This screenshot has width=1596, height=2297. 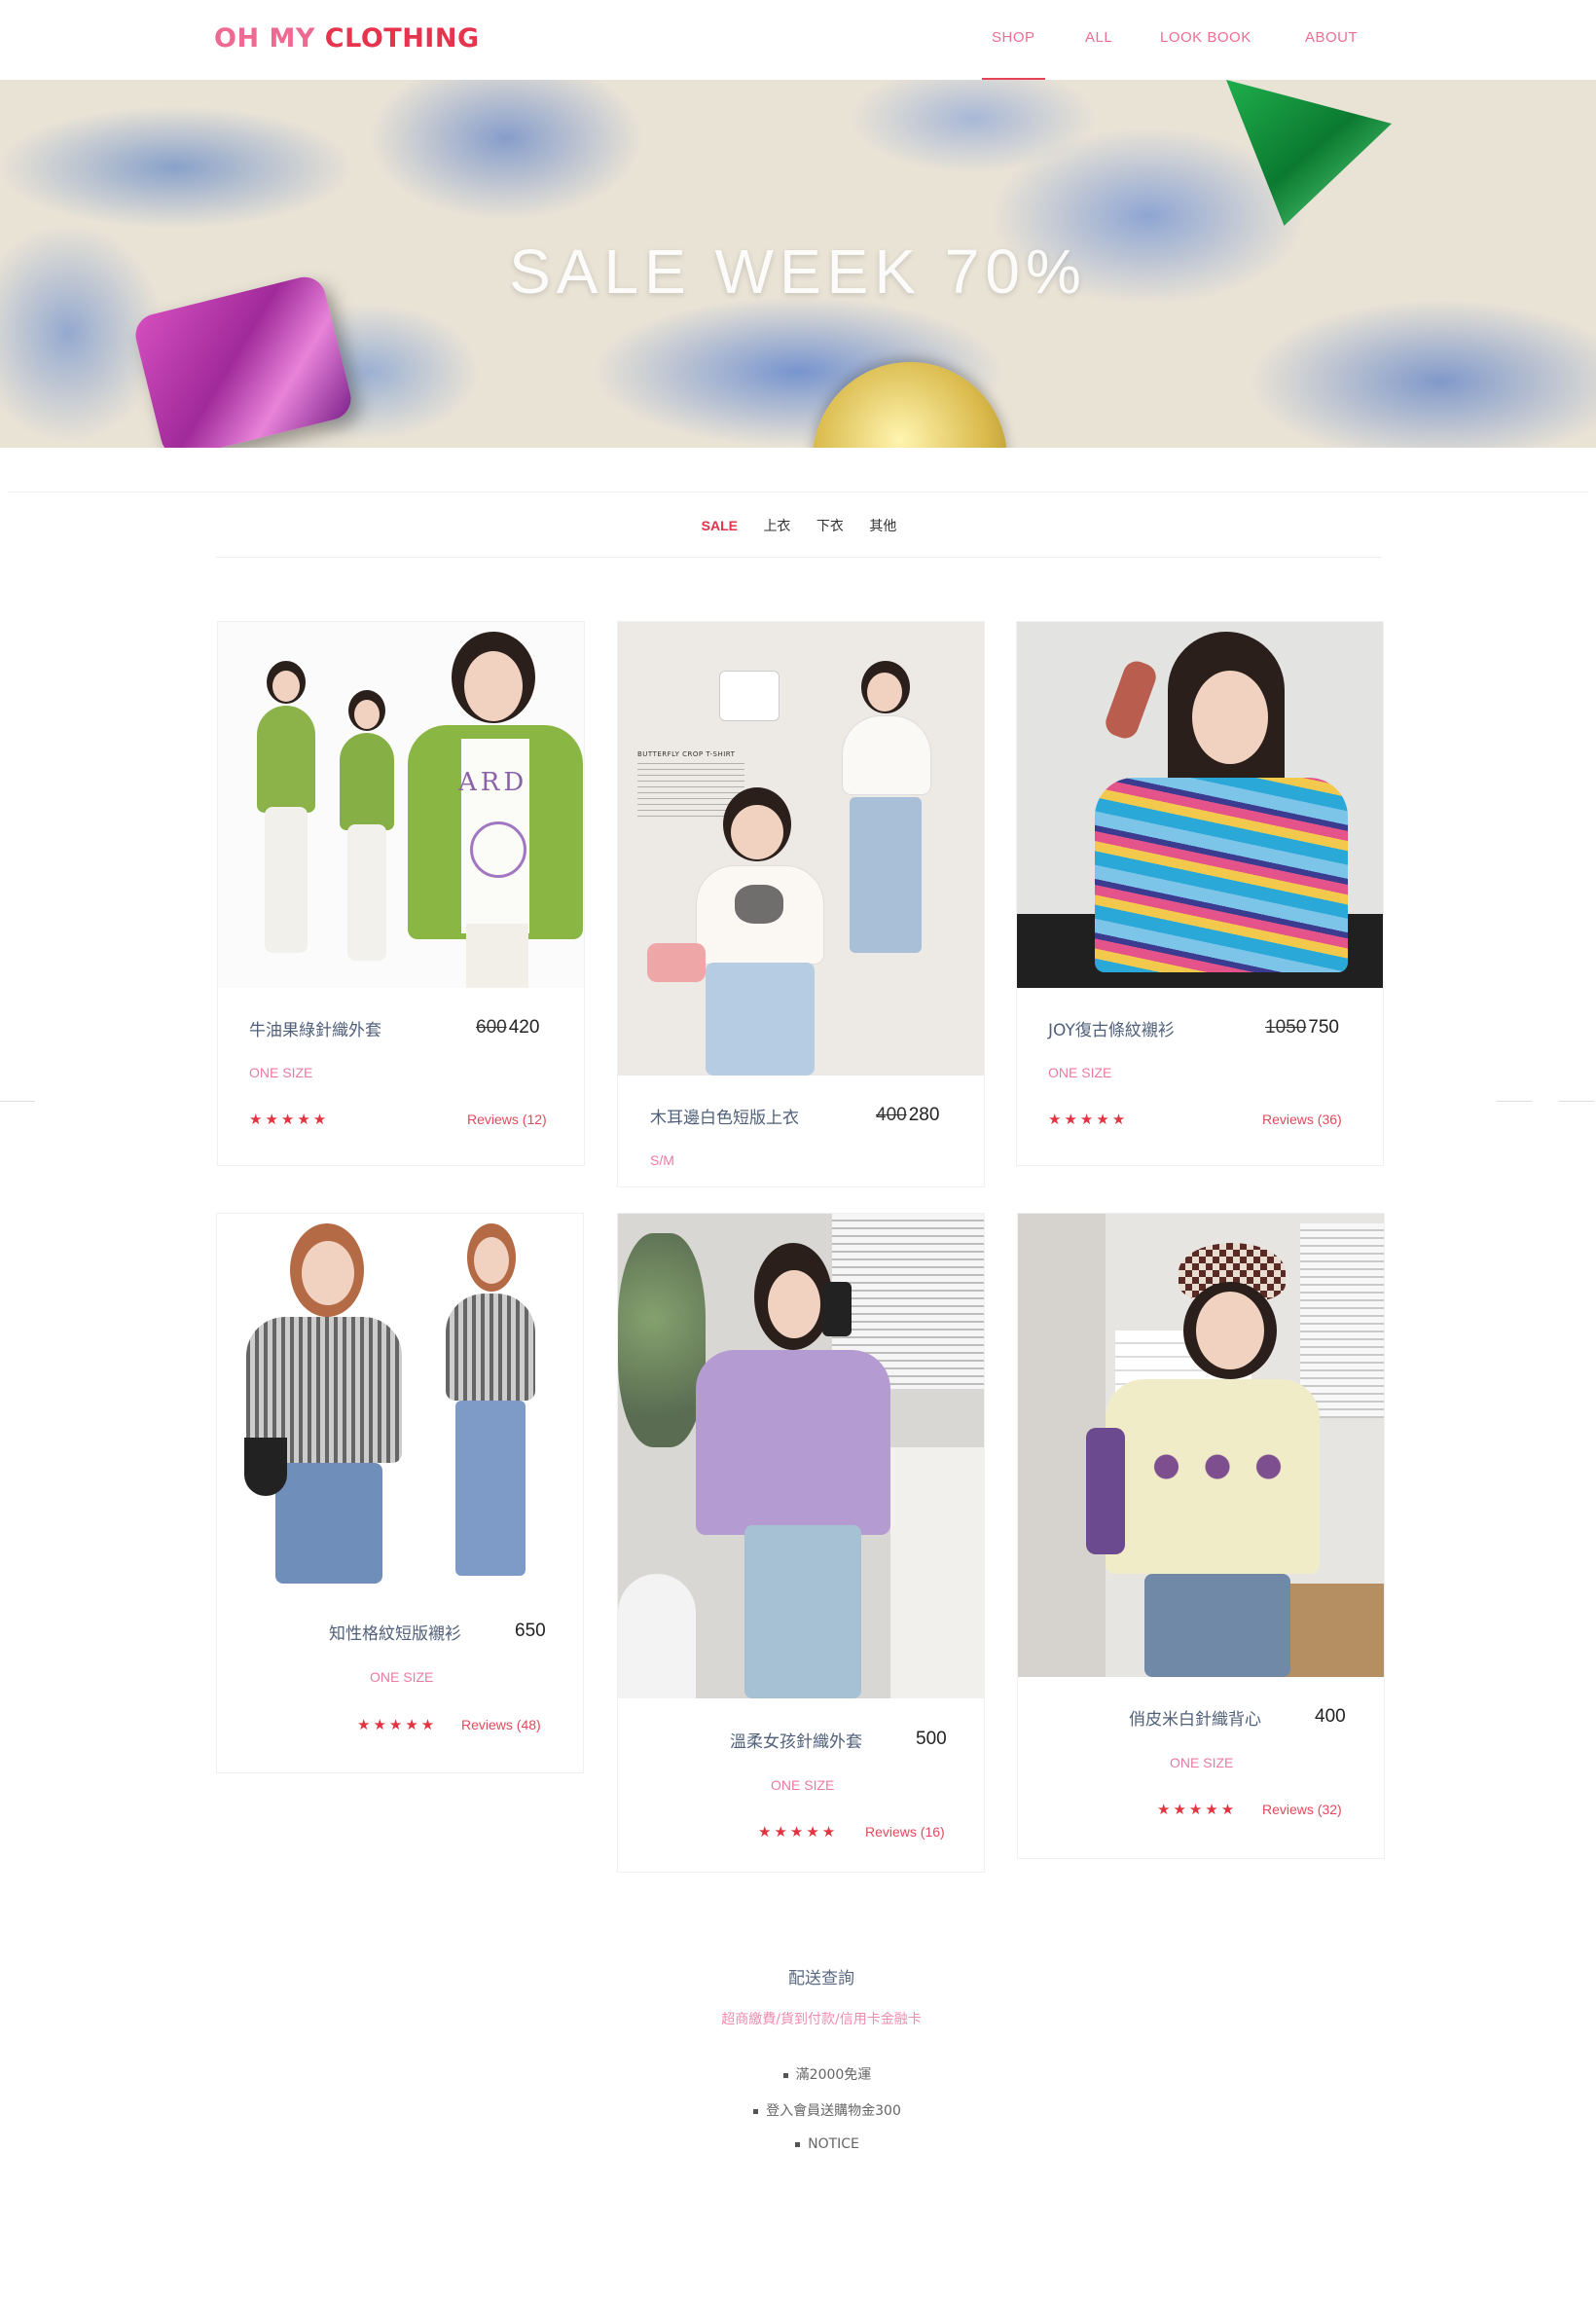 What do you see at coordinates (530, 1631) in the screenshot?
I see `product-price: 650` at bounding box center [530, 1631].